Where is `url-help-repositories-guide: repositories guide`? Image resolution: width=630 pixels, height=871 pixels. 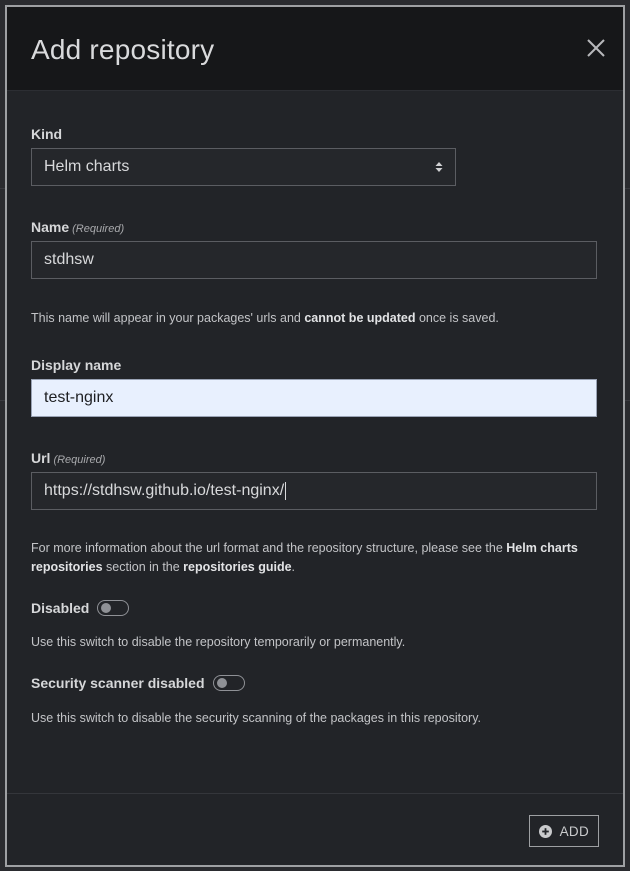 url-help-repositories-guide: repositories guide is located at coordinates (237, 567).